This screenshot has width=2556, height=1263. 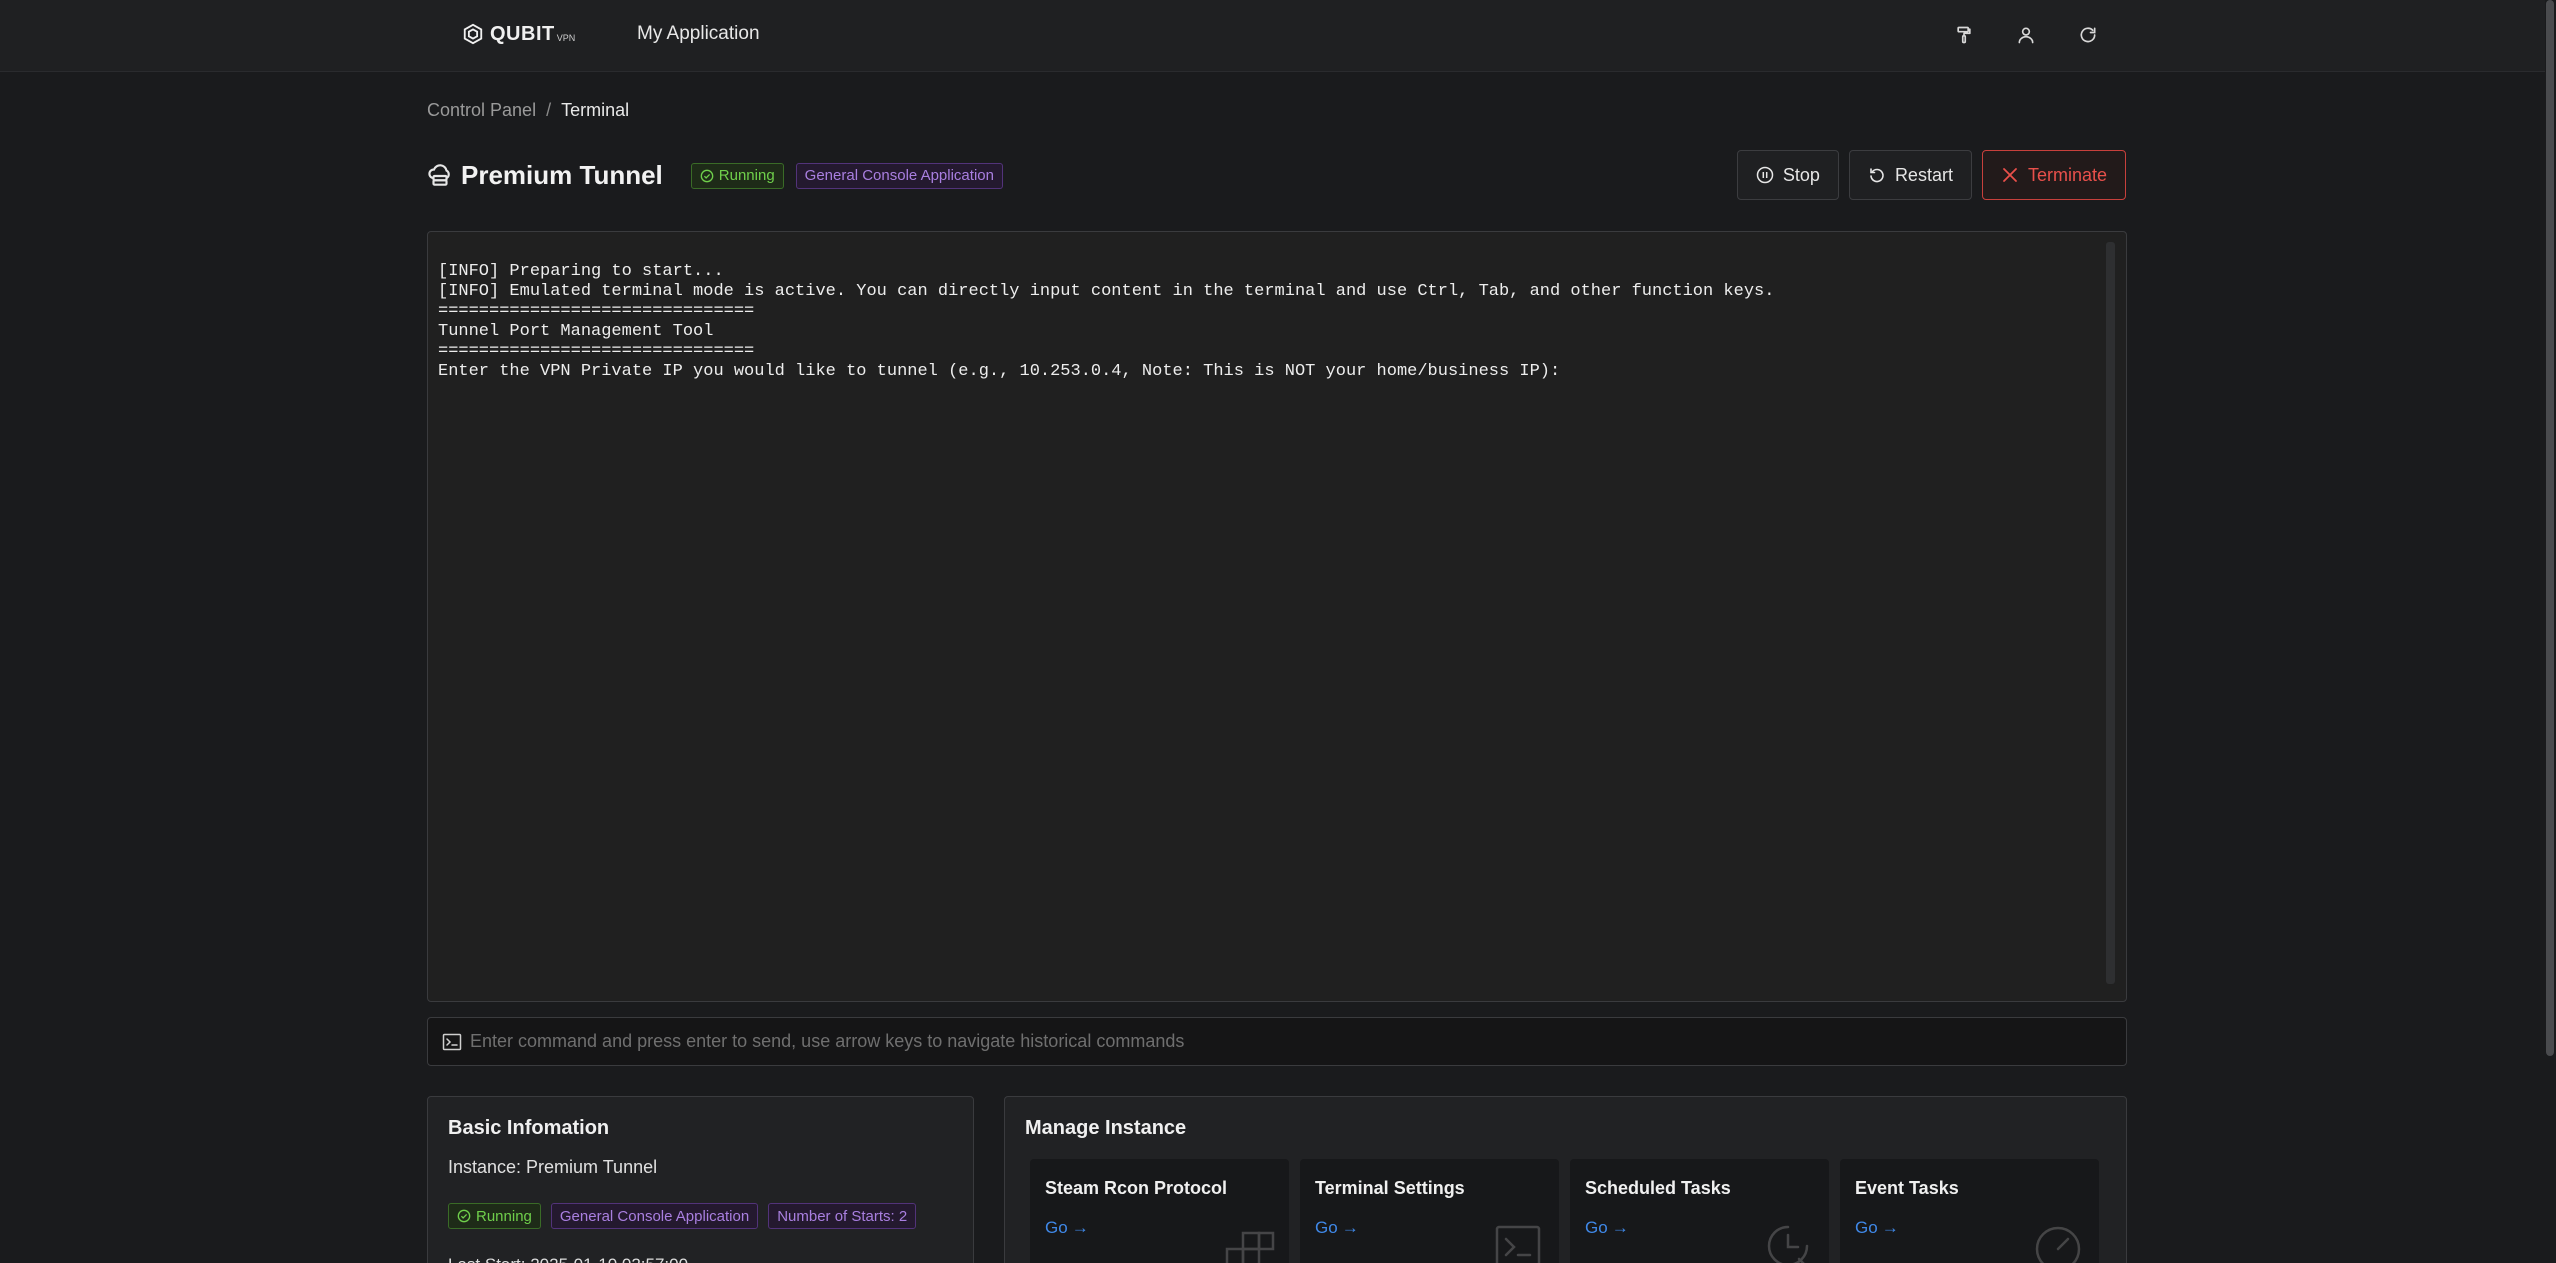 What do you see at coordinates (566, 38) in the screenshot?
I see `logo-subtext: VPN` at bounding box center [566, 38].